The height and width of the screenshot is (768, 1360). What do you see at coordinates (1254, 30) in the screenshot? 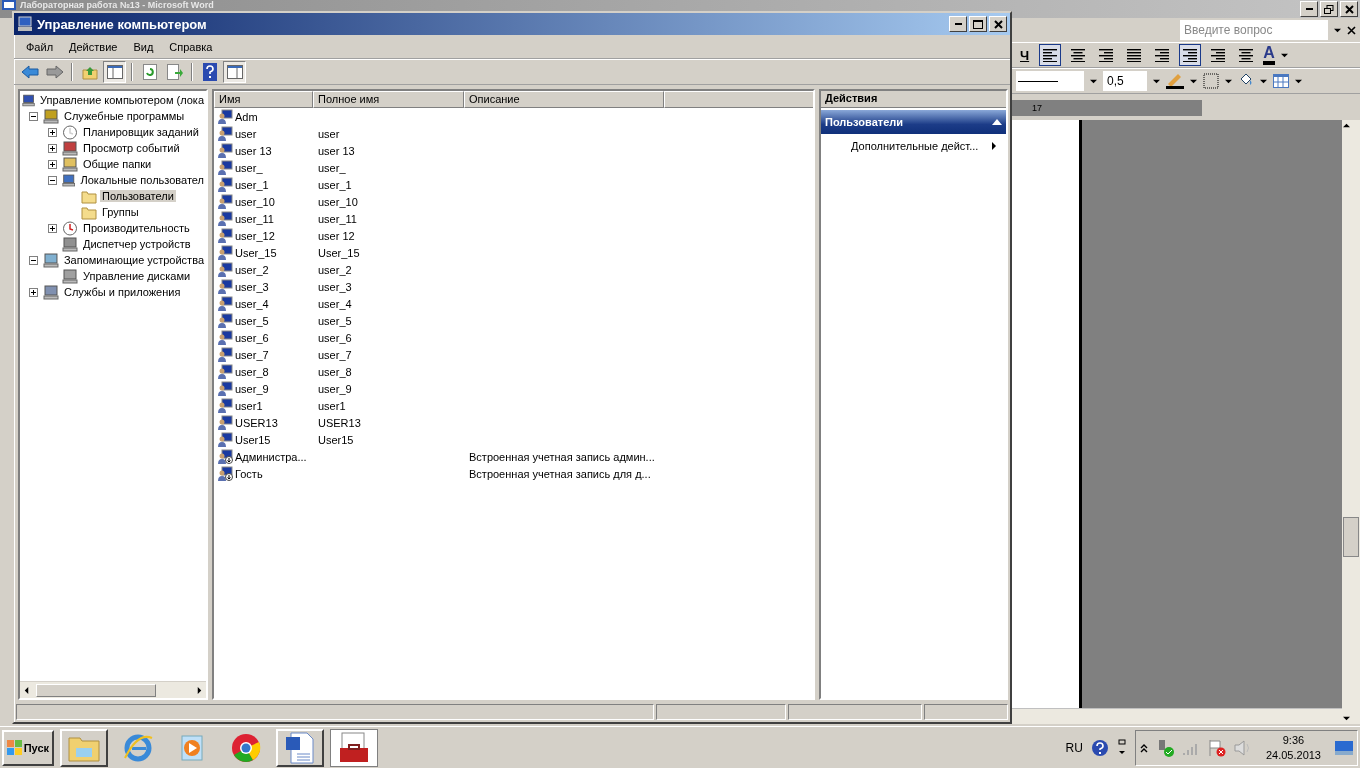
I see `help-search-field: Введите вопрос` at bounding box center [1254, 30].